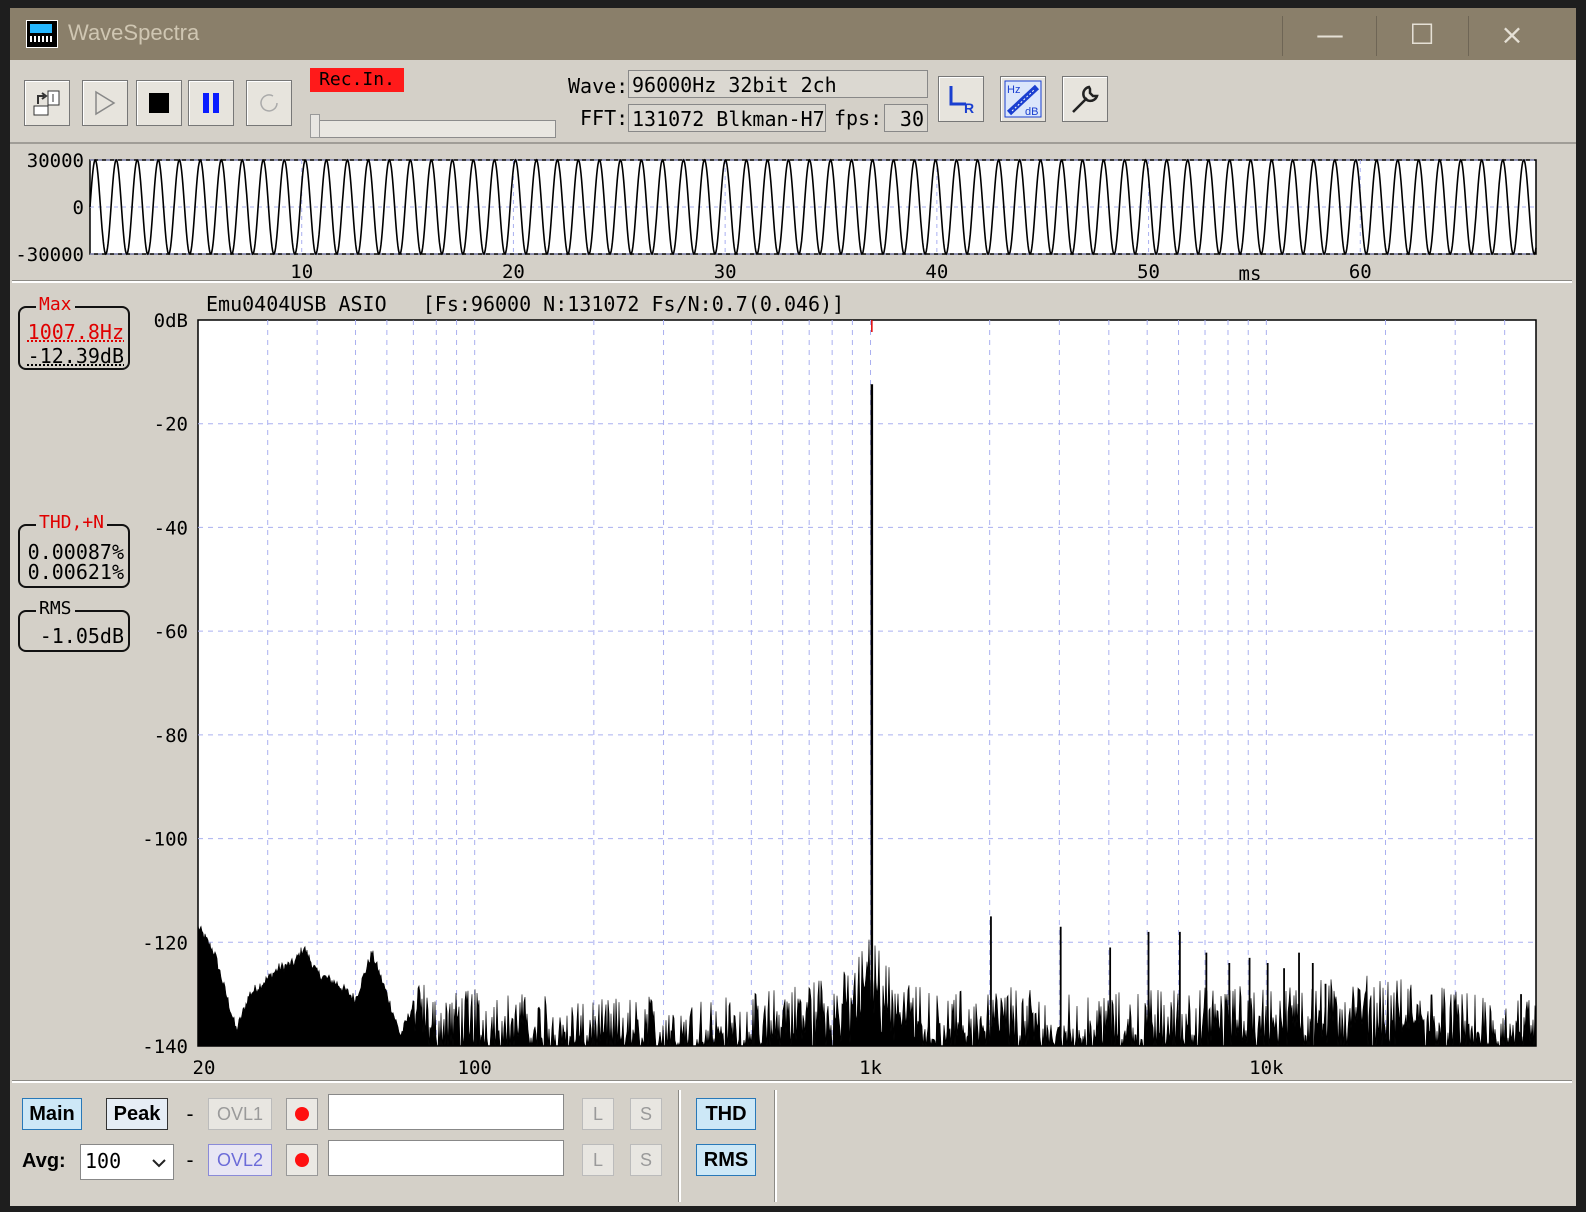  What do you see at coordinates (446, 1112) in the screenshot?
I see `ovl1-name-field` at bounding box center [446, 1112].